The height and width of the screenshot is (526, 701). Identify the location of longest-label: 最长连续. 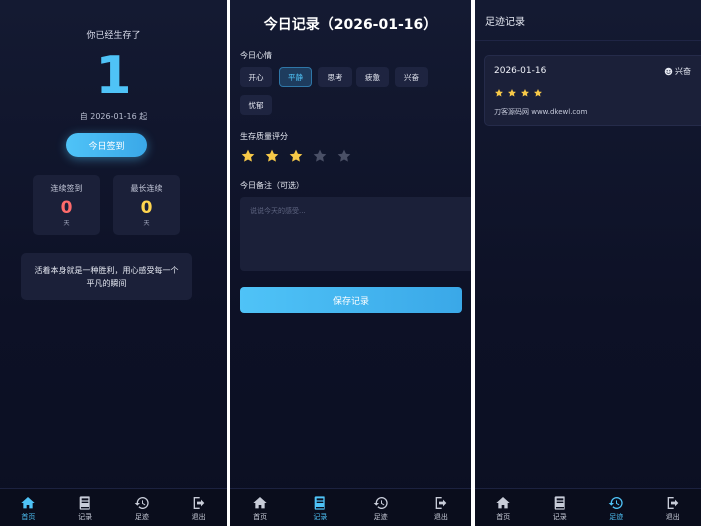
(146, 188).